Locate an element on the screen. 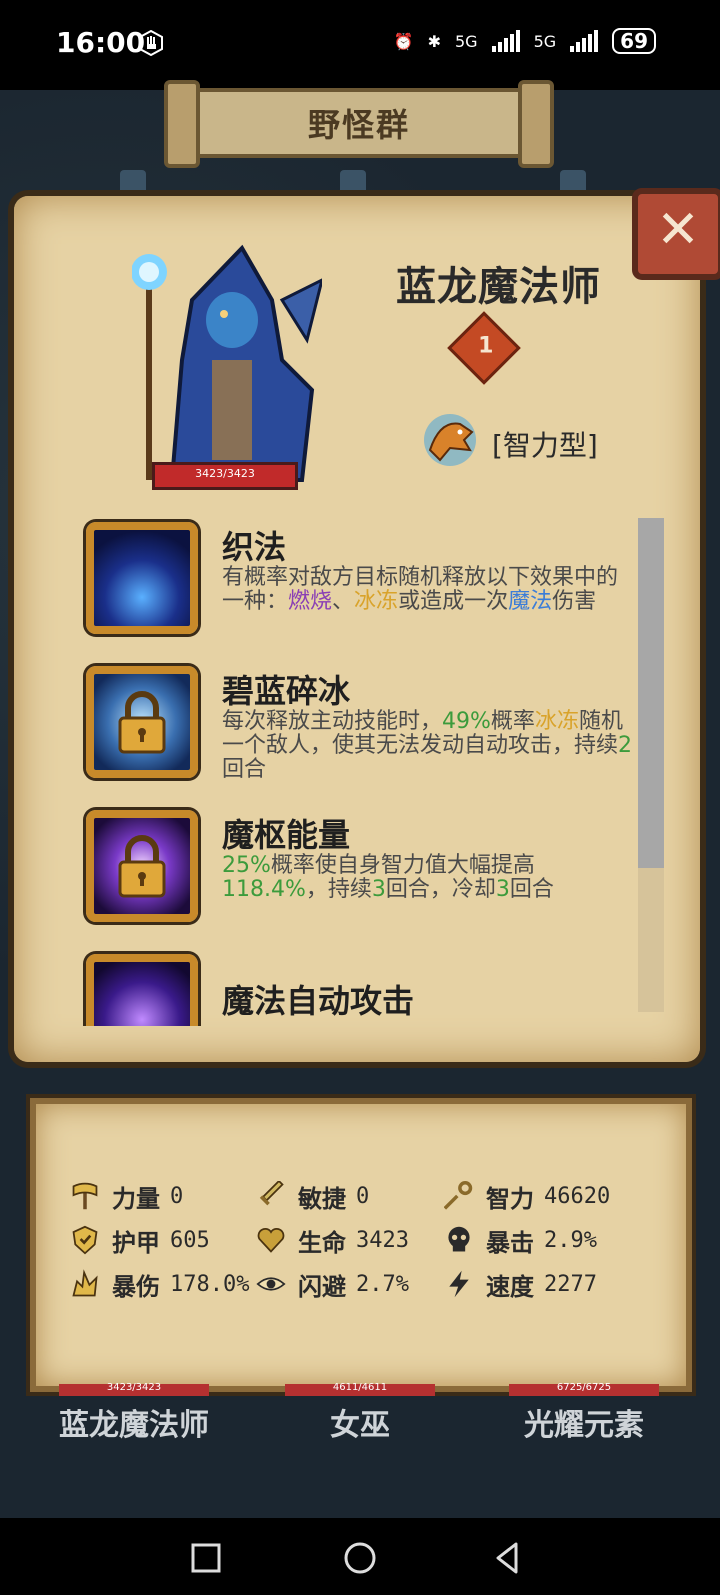 The image size is (720, 1595). close-icon: ✕ is located at coordinates (678, 230).